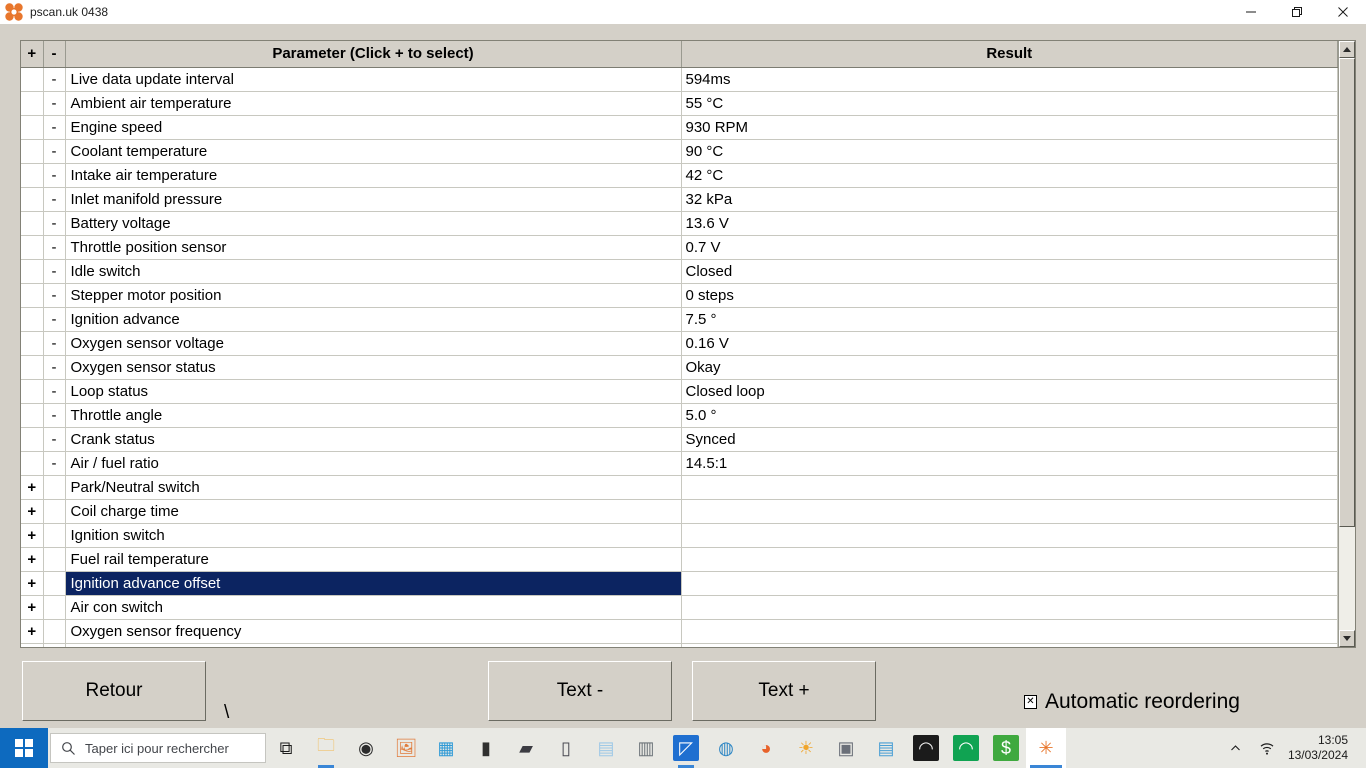 The width and height of the screenshot is (1366, 768). What do you see at coordinates (373, 271) in the screenshot?
I see `parameter-name-cell: Idle switch` at bounding box center [373, 271].